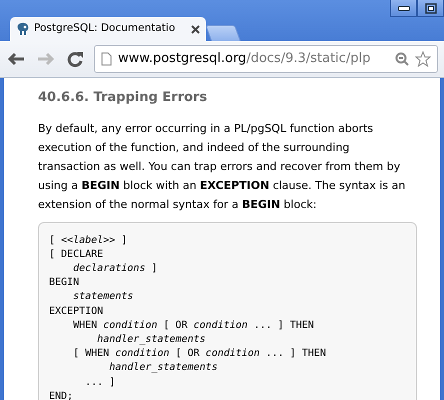  Describe the element at coordinates (199, 354) in the screenshot. I see `code-line: [ WHEN condition [ OR condition ... ] THEN` at that location.